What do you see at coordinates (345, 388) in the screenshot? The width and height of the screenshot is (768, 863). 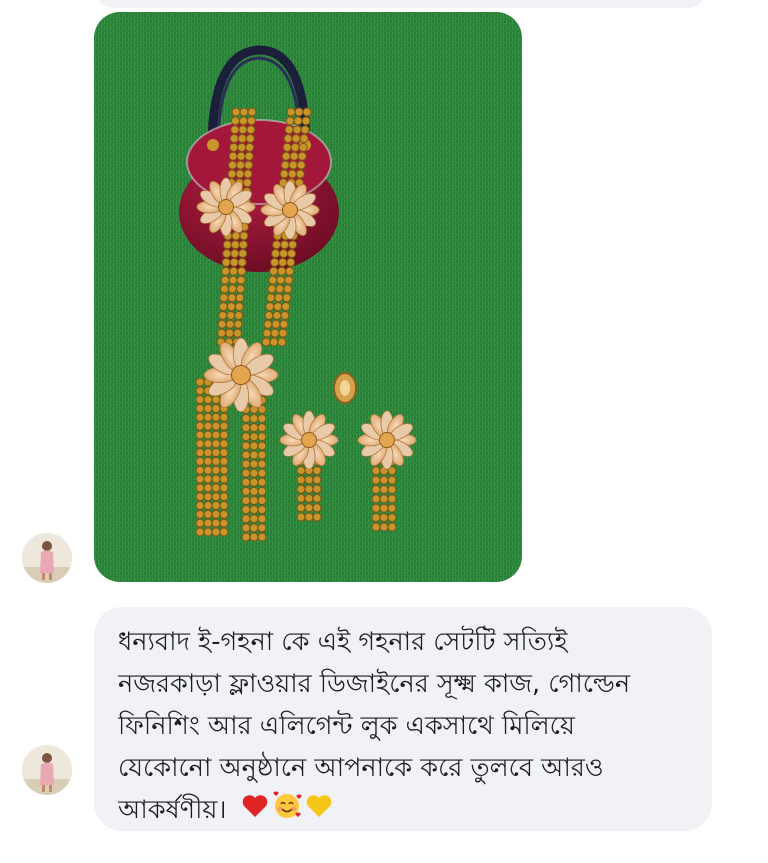 I see `gold-ring` at bounding box center [345, 388].